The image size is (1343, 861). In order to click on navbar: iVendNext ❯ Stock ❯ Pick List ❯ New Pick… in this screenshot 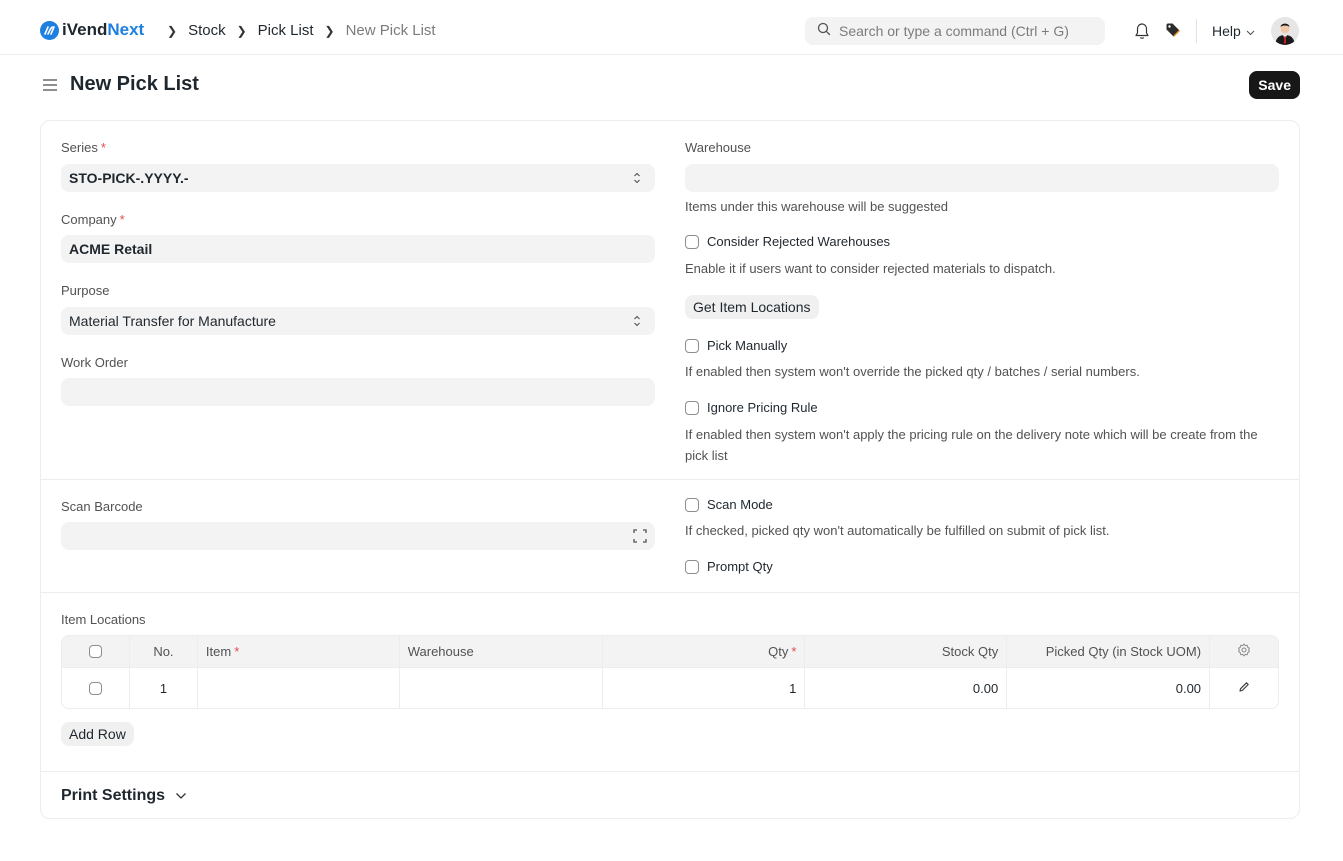, I will do `click(671, 27)`.